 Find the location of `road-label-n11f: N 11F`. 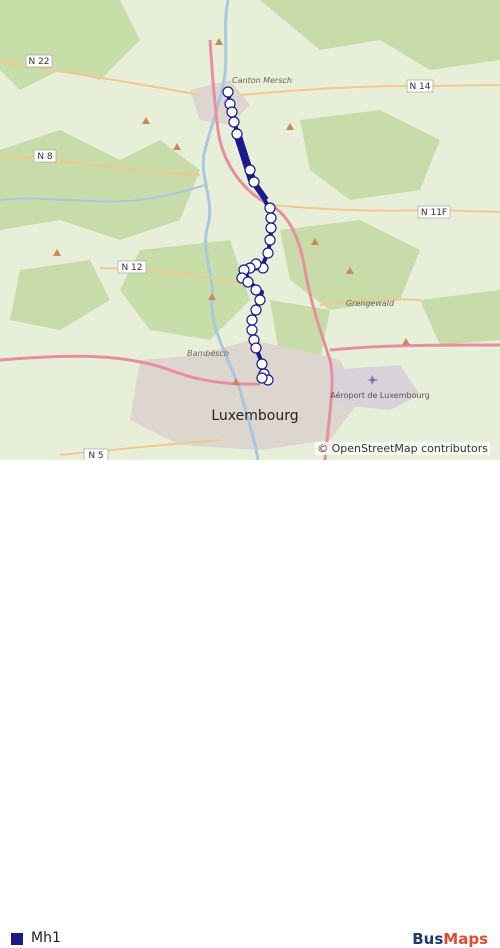

road-label-n11f: N 11F is located at coordinates (434, 213).